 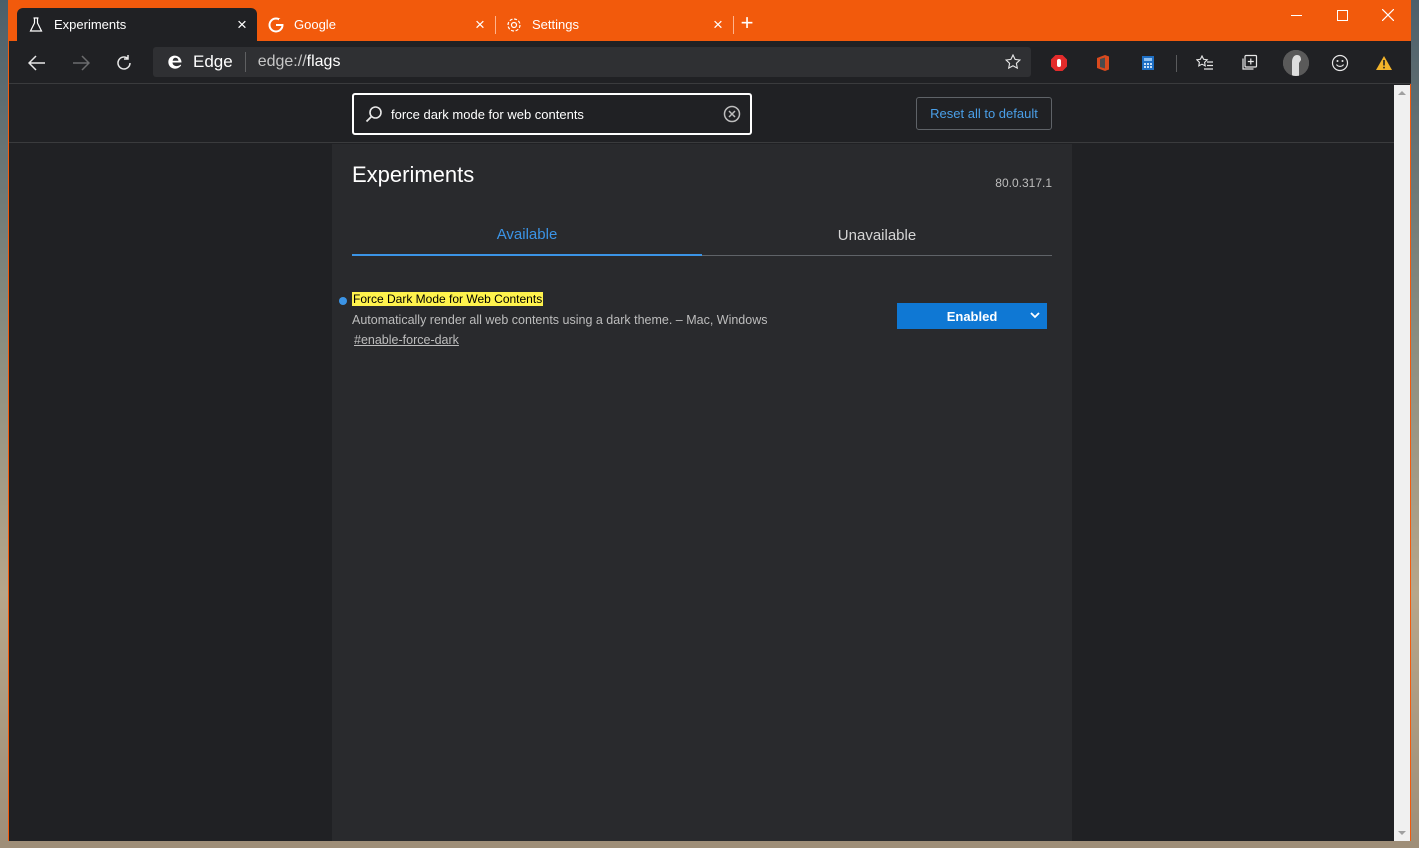 What do you see at coordinates (1402, 93) in the screenshot?
I see `scroll-up-icon` at bounding box center [1402, 93].